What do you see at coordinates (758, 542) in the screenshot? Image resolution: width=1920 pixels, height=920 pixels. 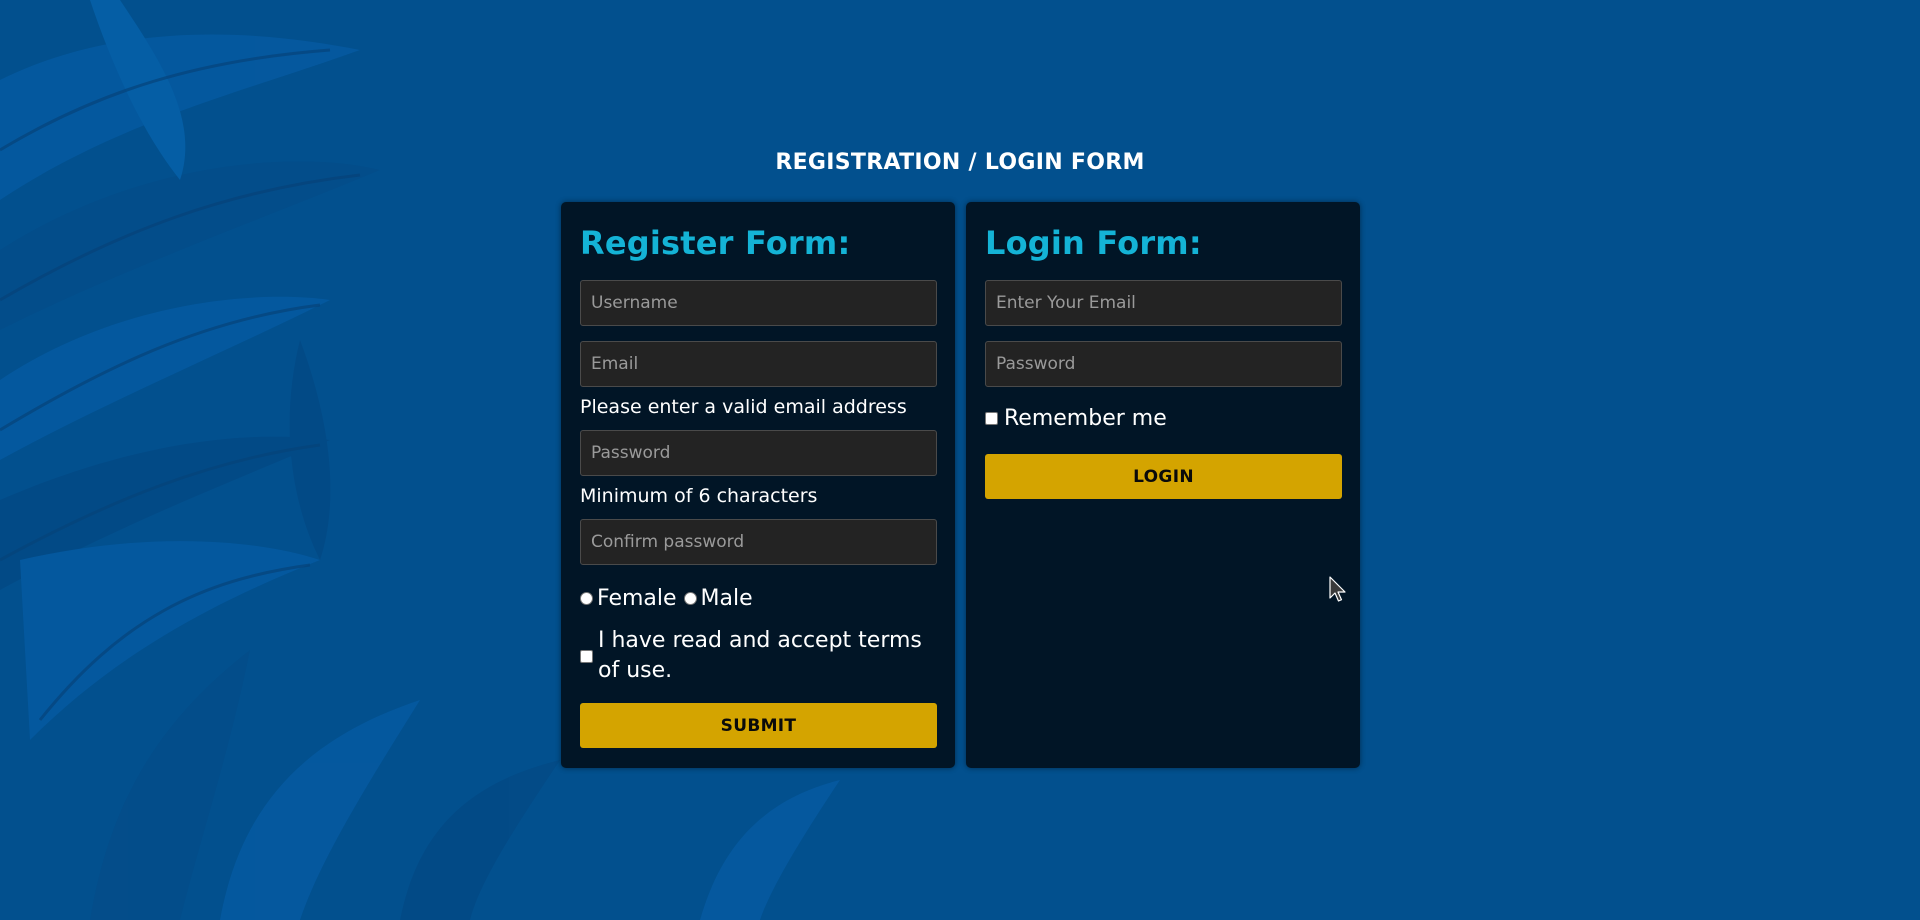 I see `register-confirm-password-input` at bounding box center [758, 542].